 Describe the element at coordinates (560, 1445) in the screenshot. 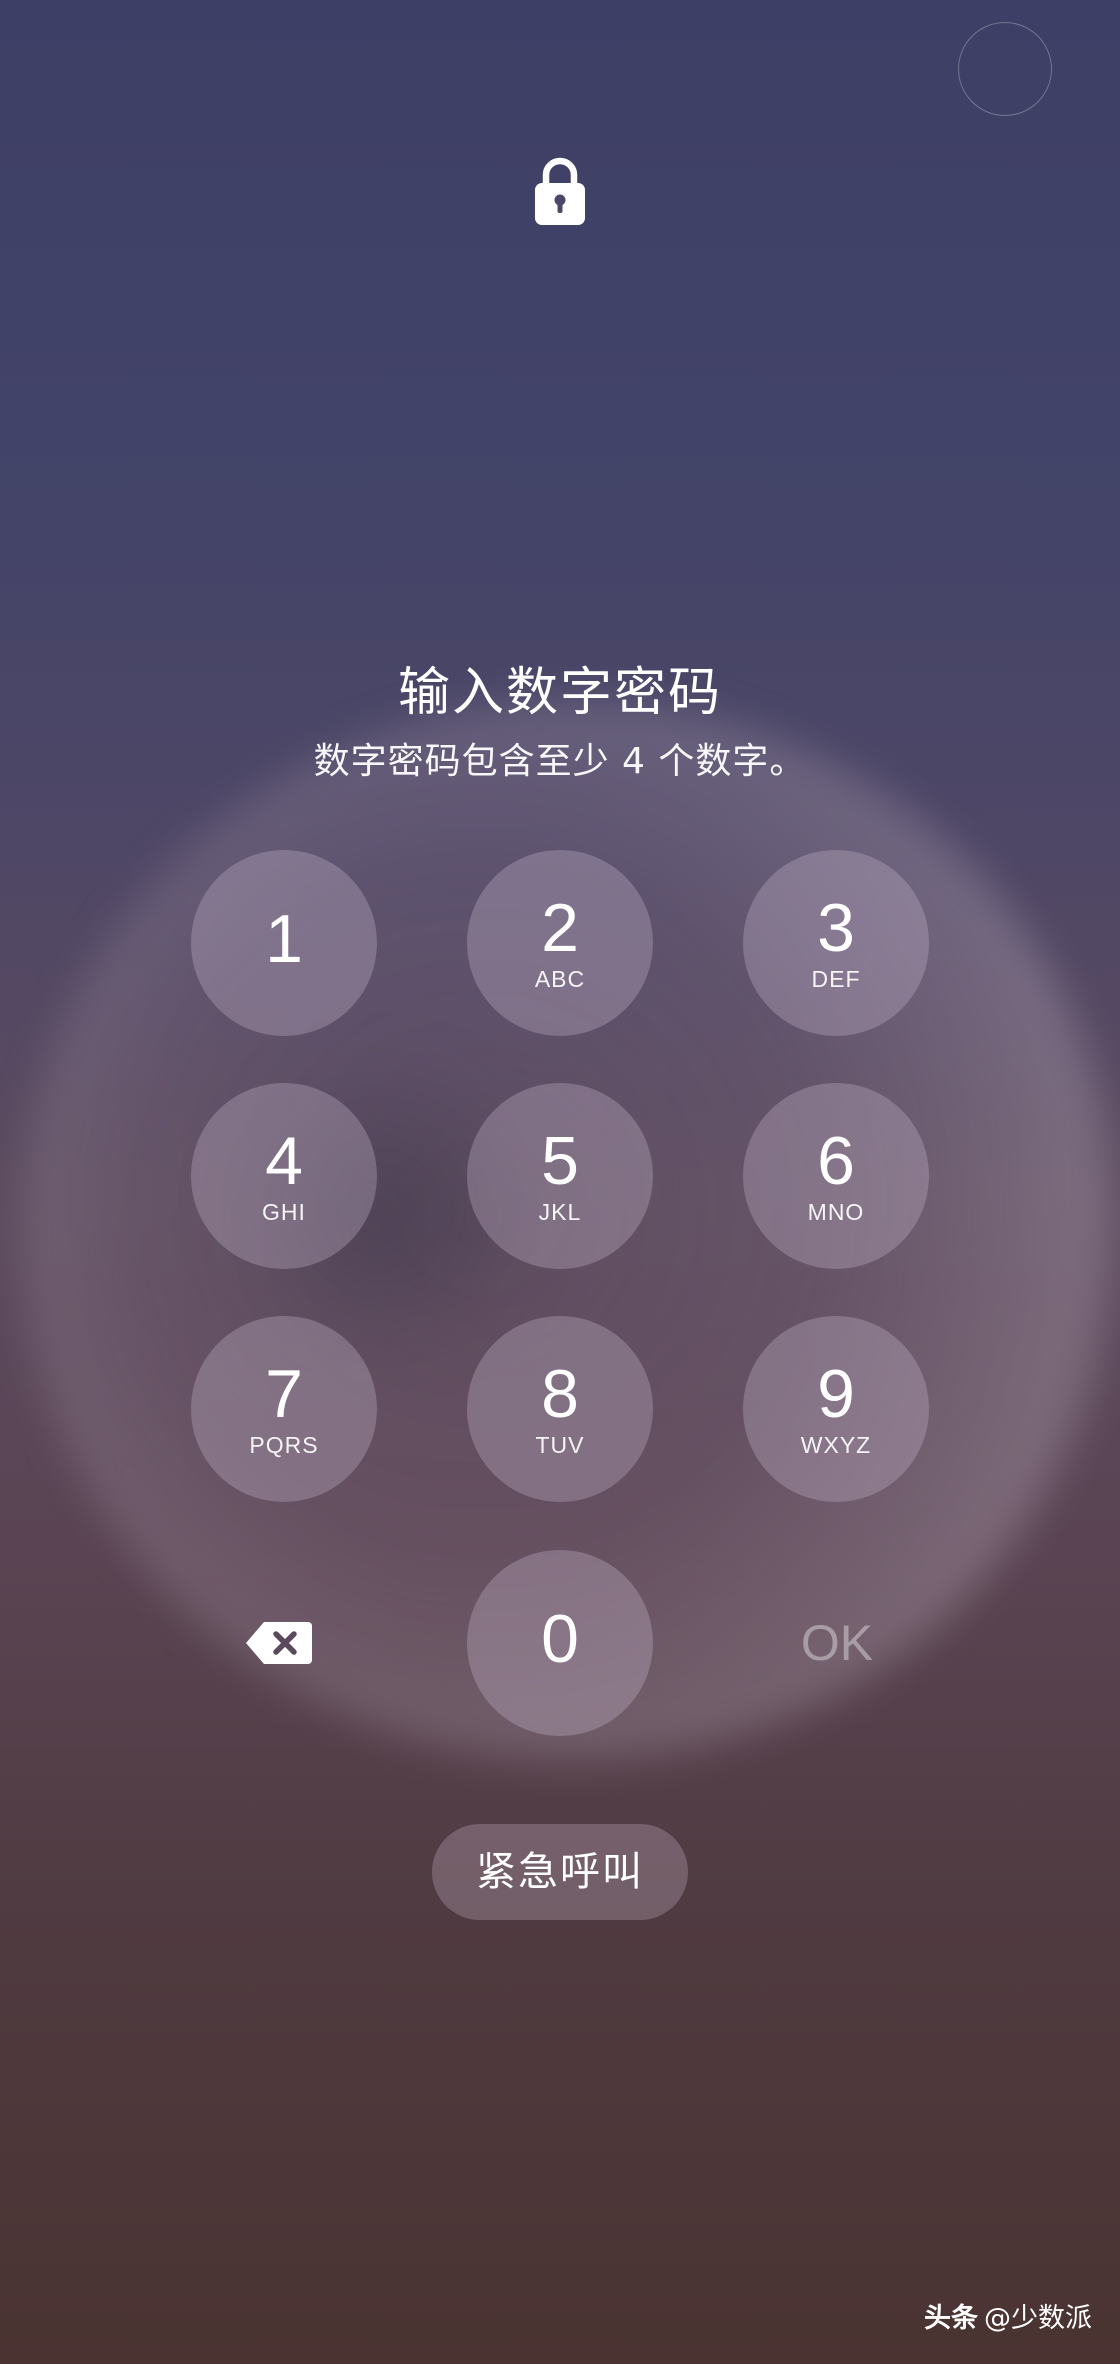

I see `key-letters: TUV` at that location.